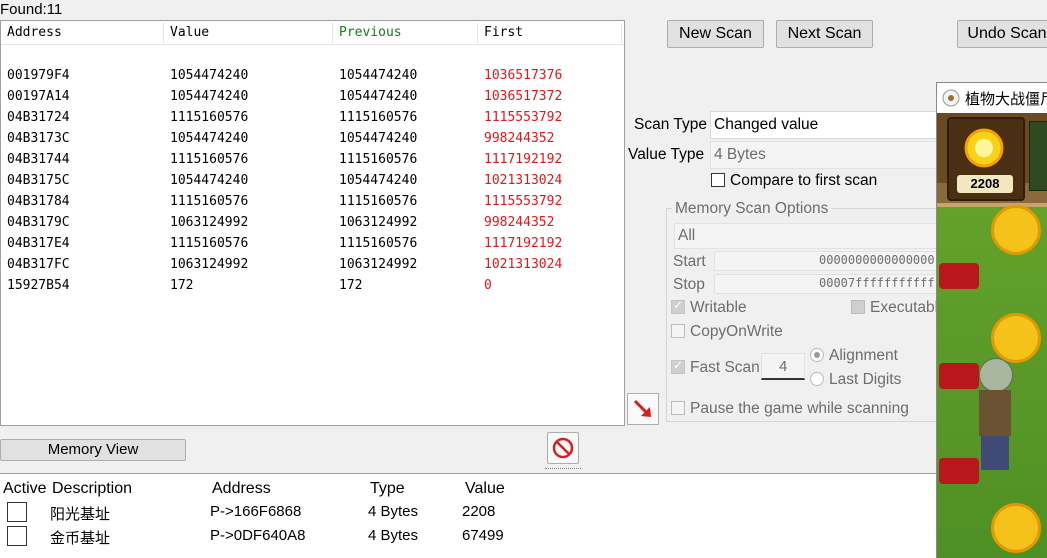  What do you see at coordinates (255, 511) in the screenshot?
I see `entry-address: P->166F6868` at bounding box center [255, 511].